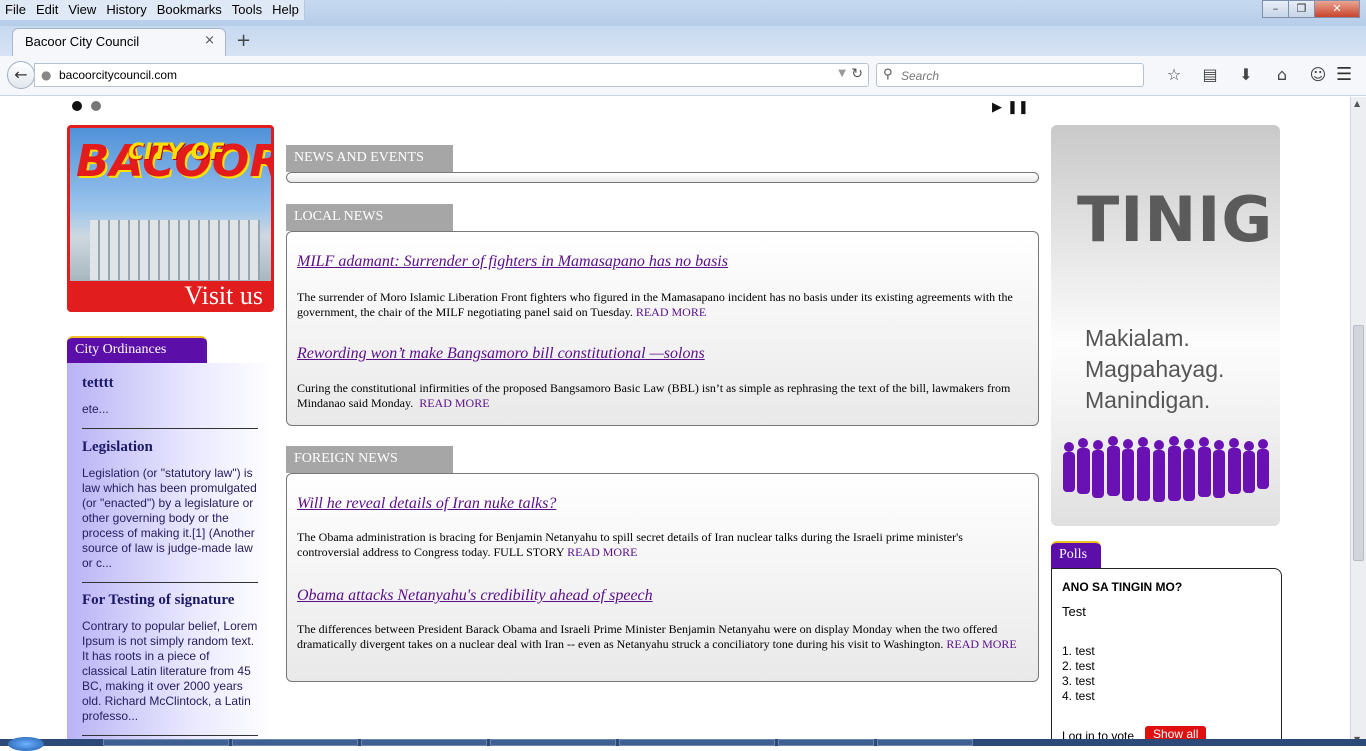  I want to click on menu-tools: Tools, so click(247, 10).